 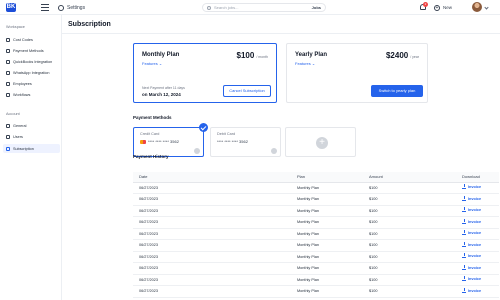 What do you see at coordinates (423, 7) in the screenshot?
I see `notifications-button: 2` at bounding box center [423, 7].